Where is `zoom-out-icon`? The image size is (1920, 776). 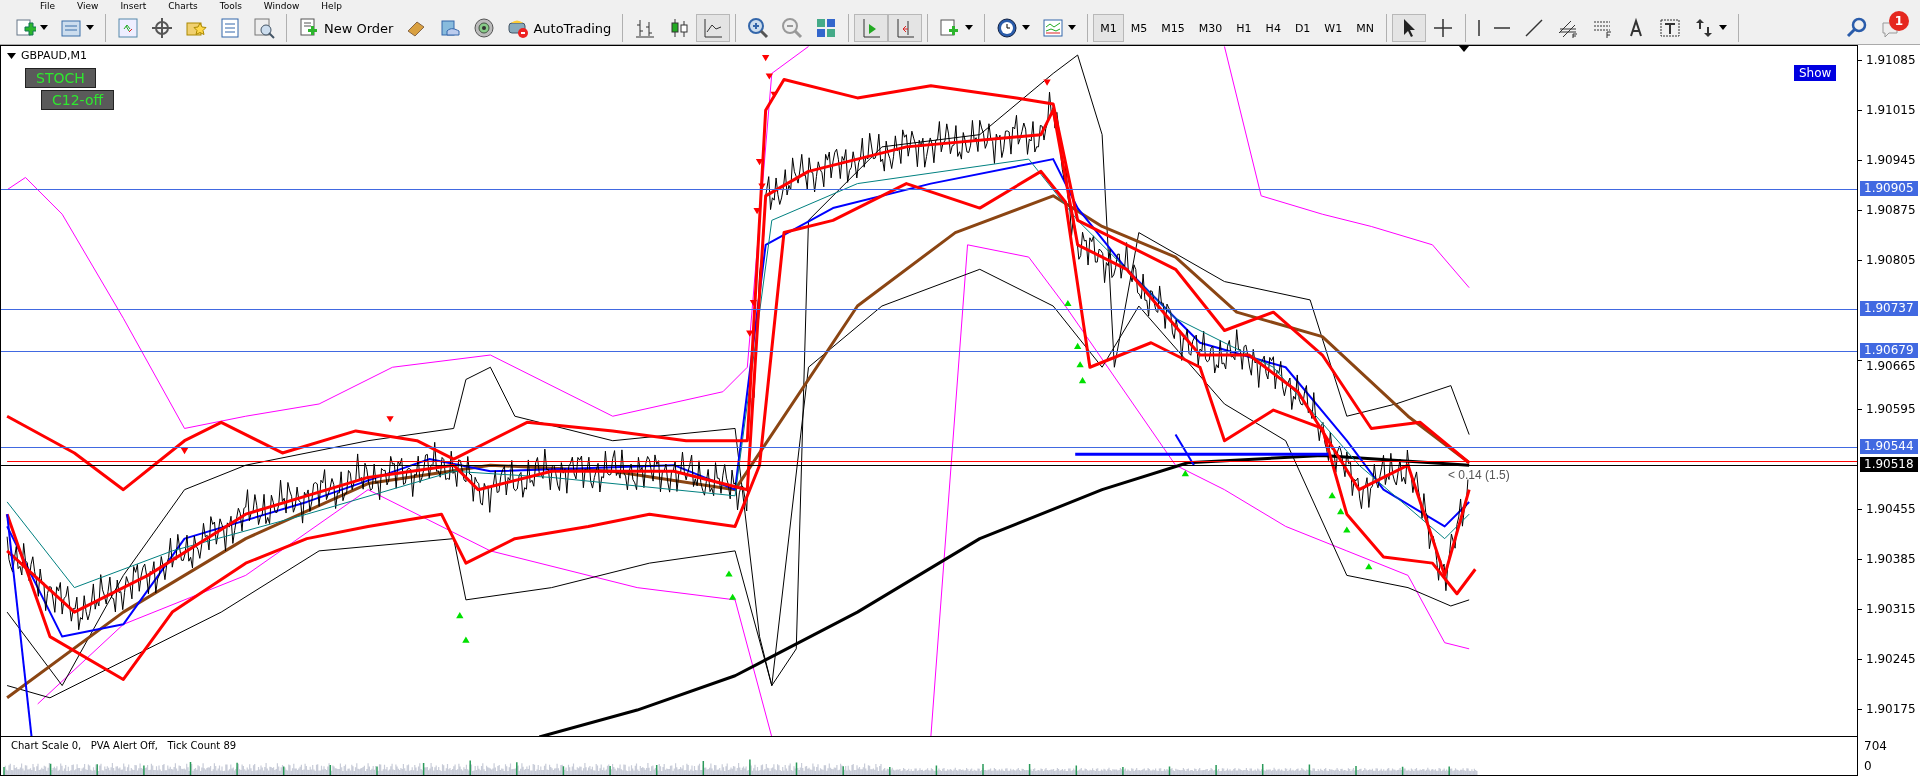 zoom-out-icon is located at coordinates (792, 28).